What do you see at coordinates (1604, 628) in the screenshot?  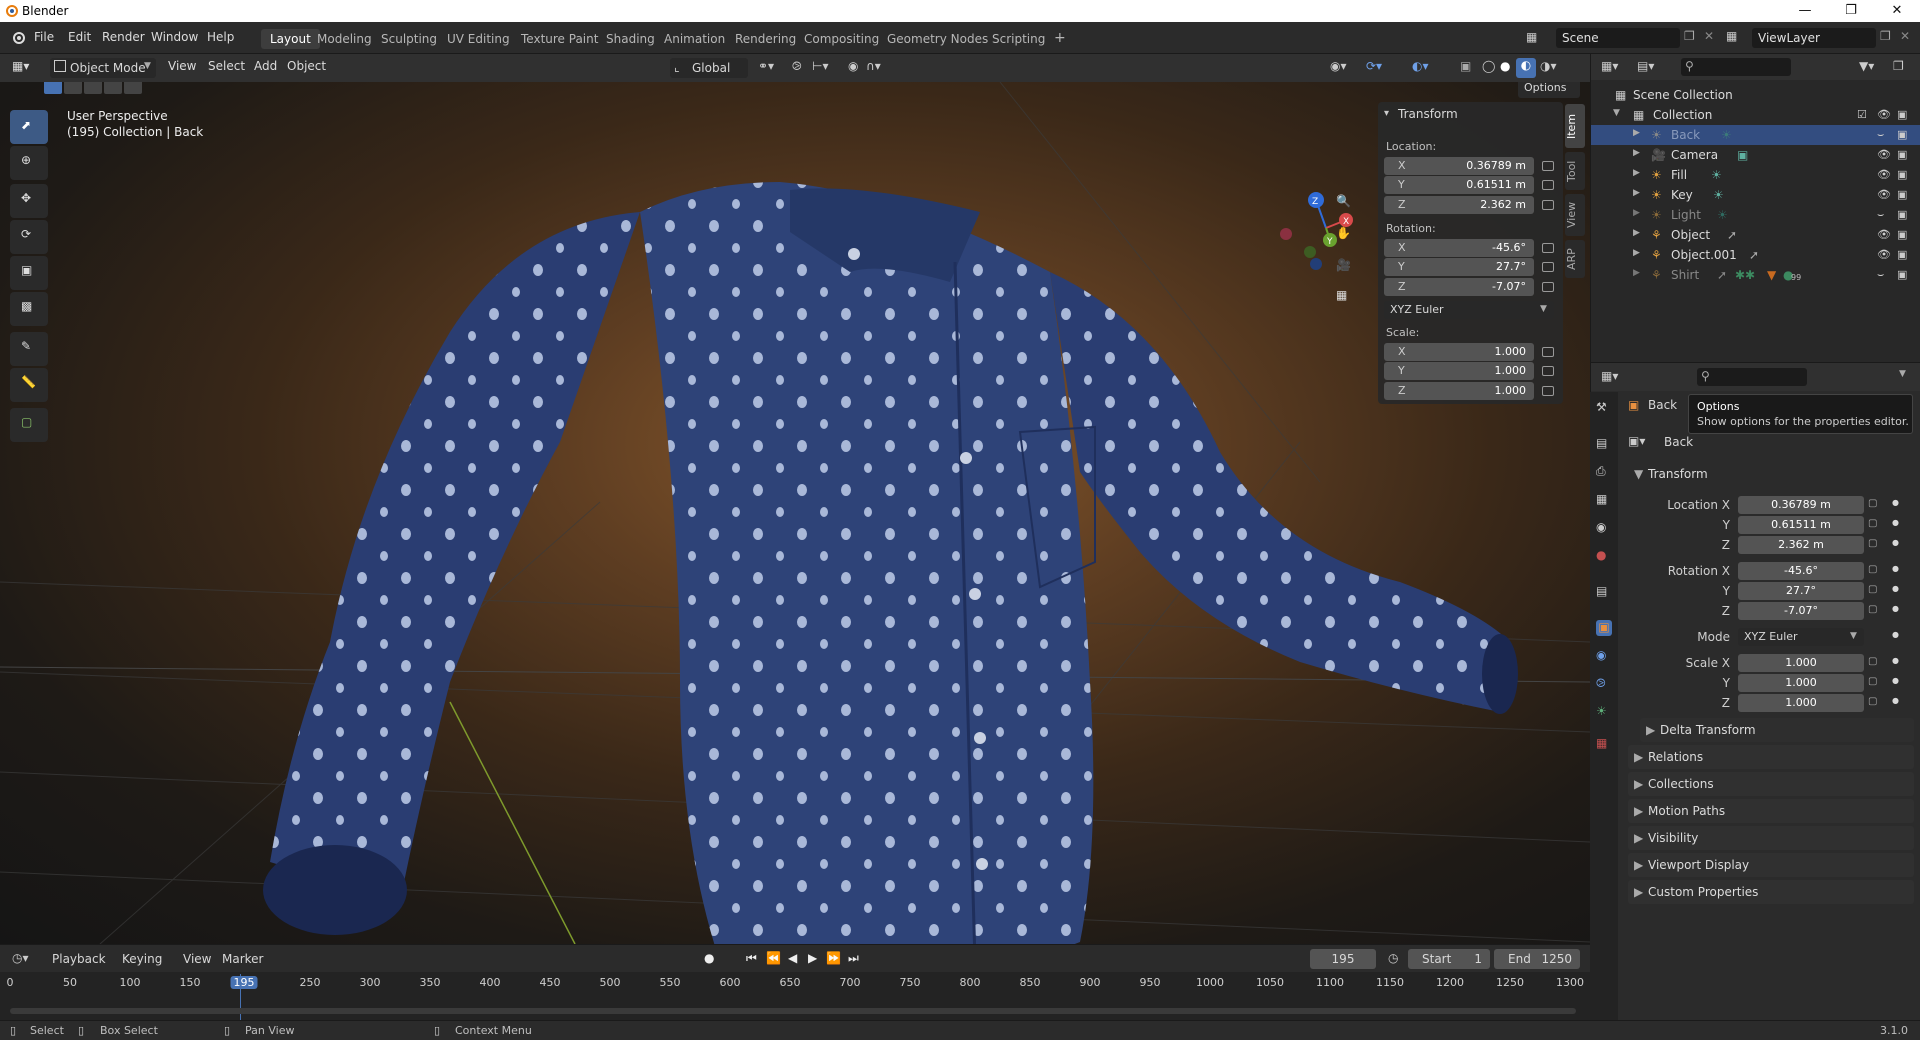 I see `object-tab-icon: ▣` at bounding box center [1604, 628].